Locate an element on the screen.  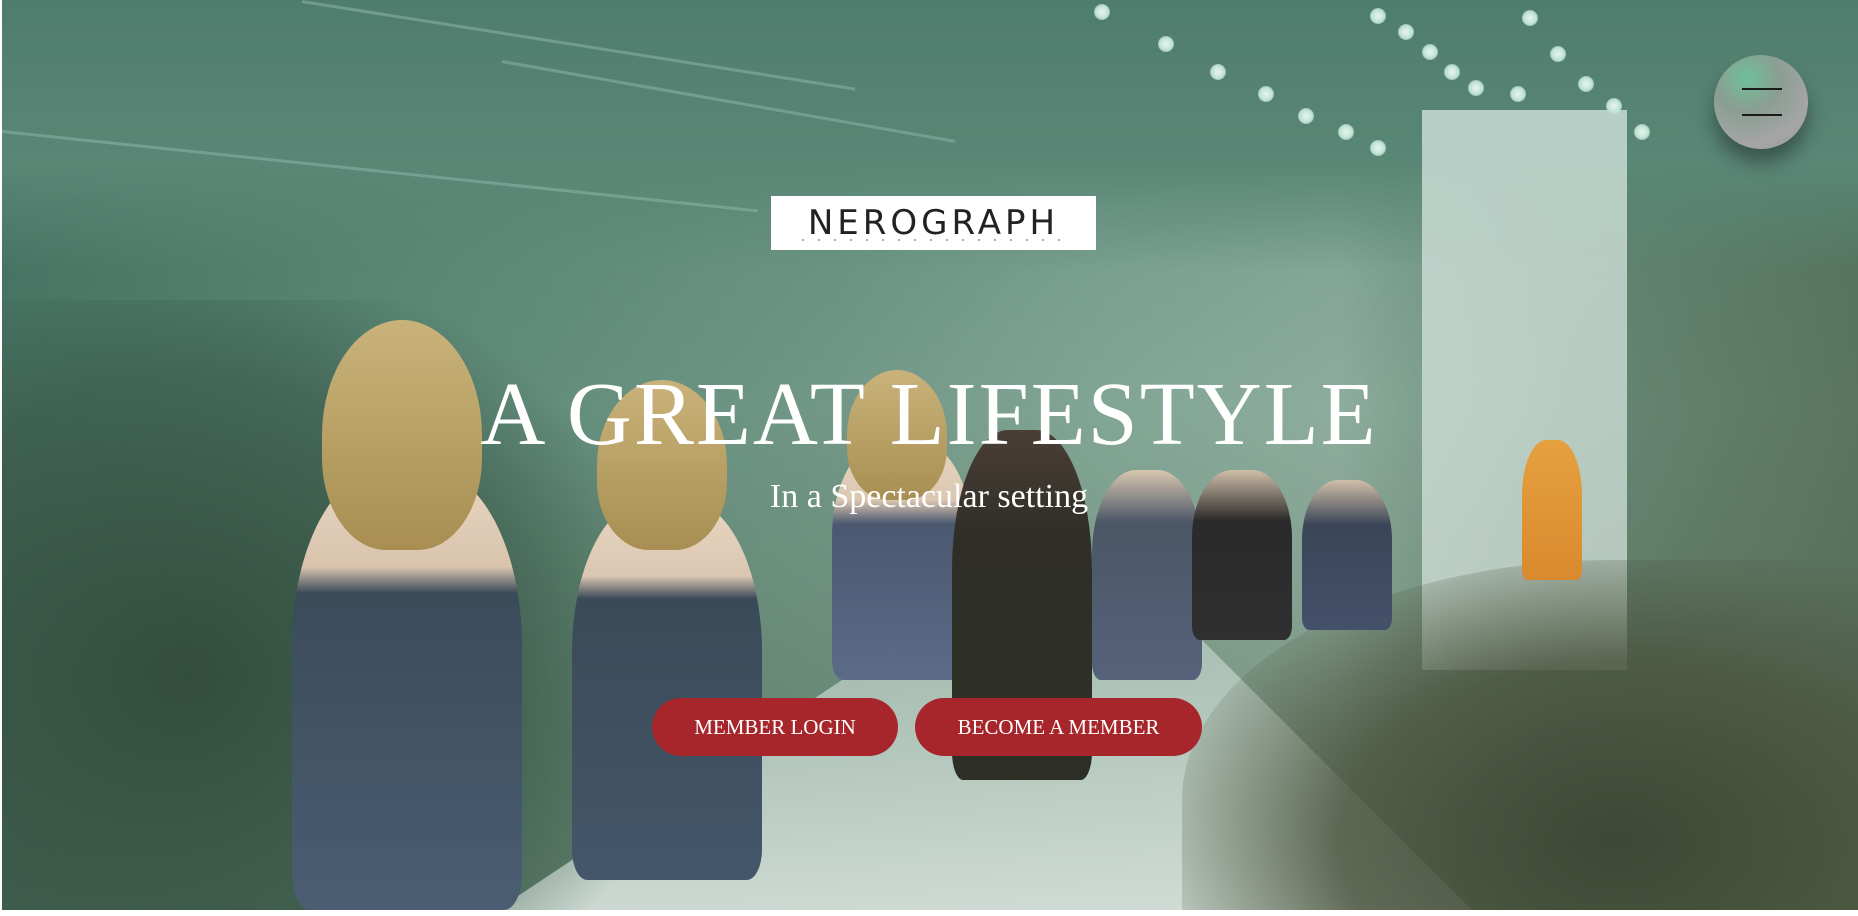
brand-logo-dots is located at coordinates (933, 240).